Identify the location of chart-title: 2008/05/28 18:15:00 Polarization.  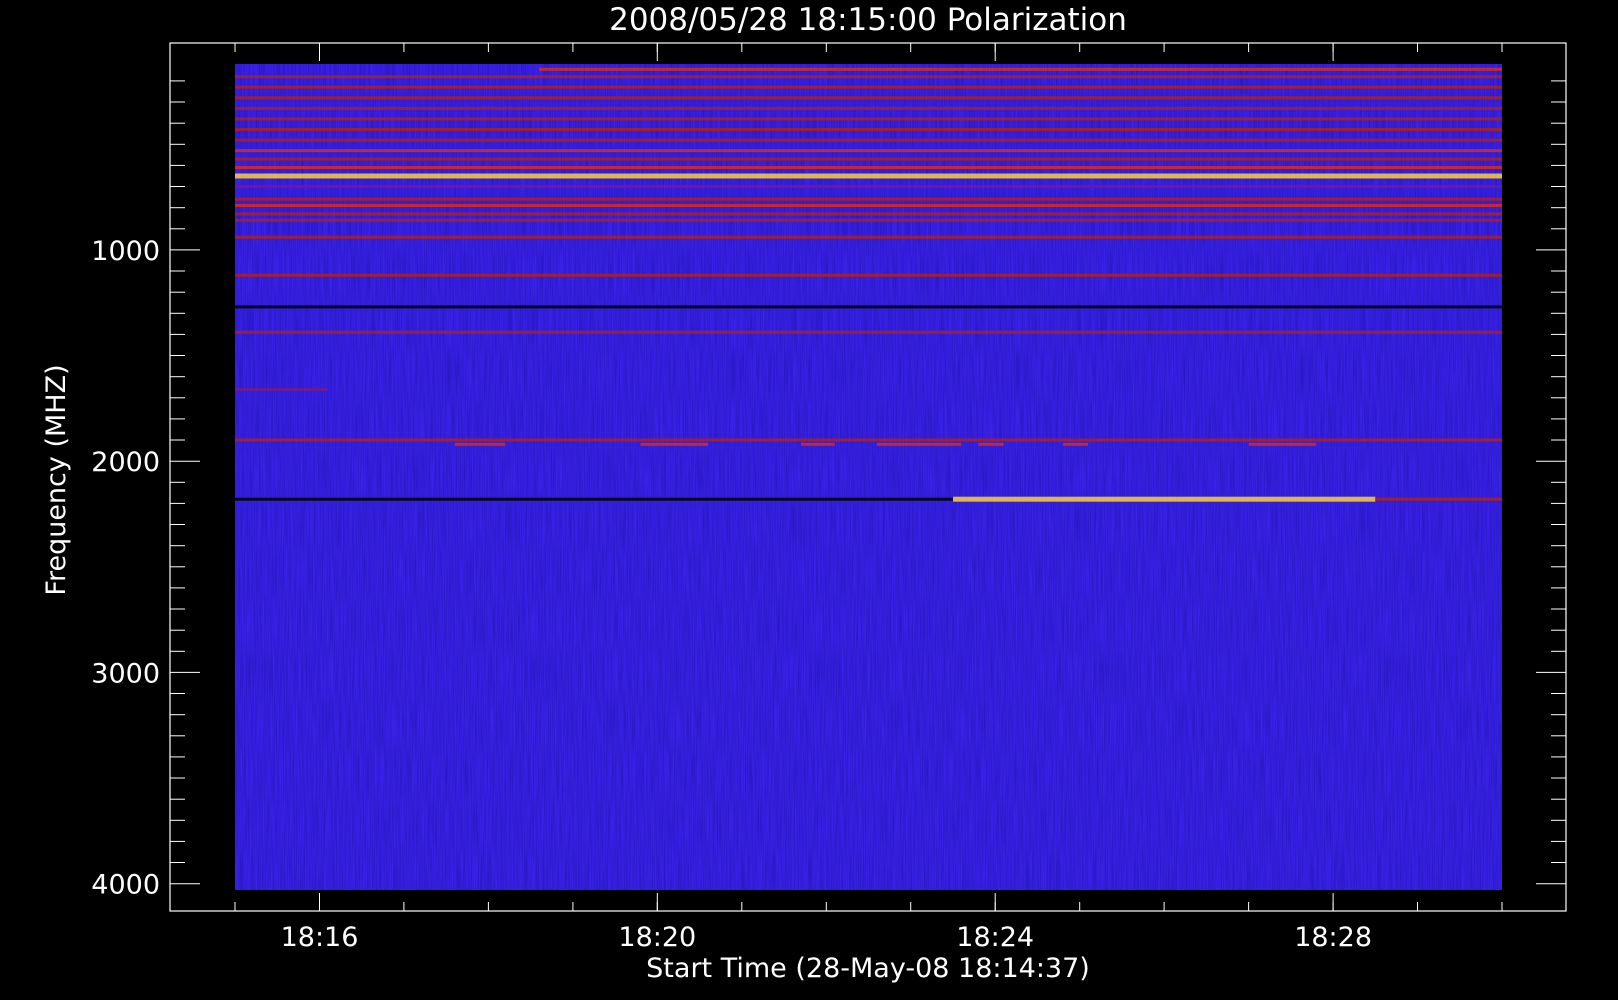
(868, 20).